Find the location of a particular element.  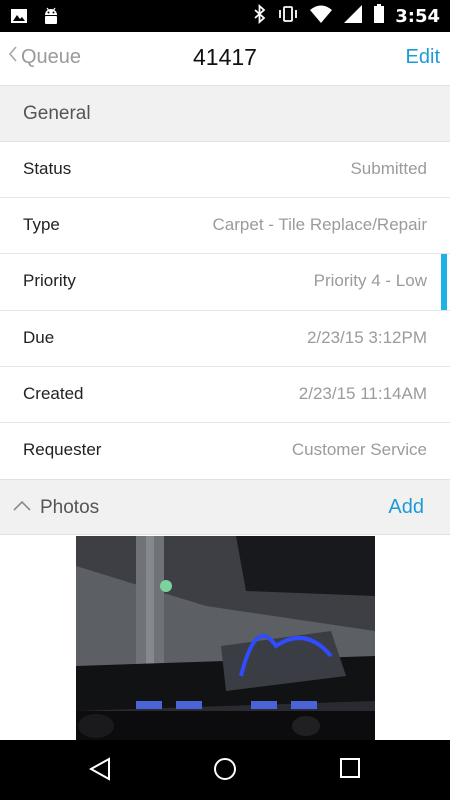

battery-icon is located at coordinates (379, 16).